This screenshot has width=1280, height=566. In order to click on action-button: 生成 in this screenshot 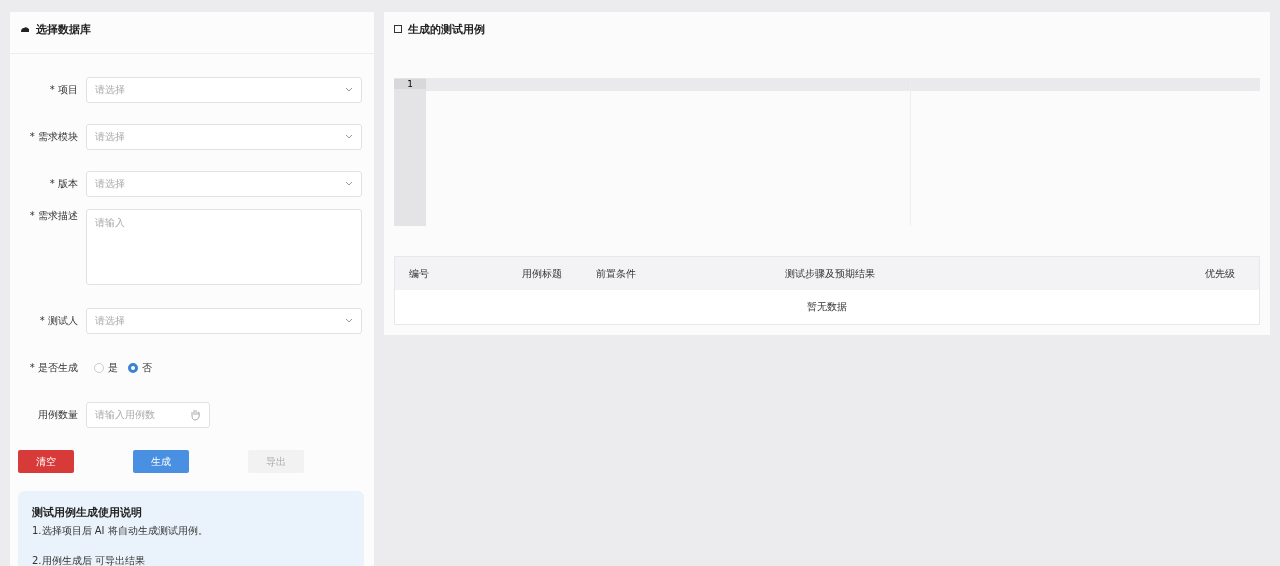, I will do `click(161, 461)`.